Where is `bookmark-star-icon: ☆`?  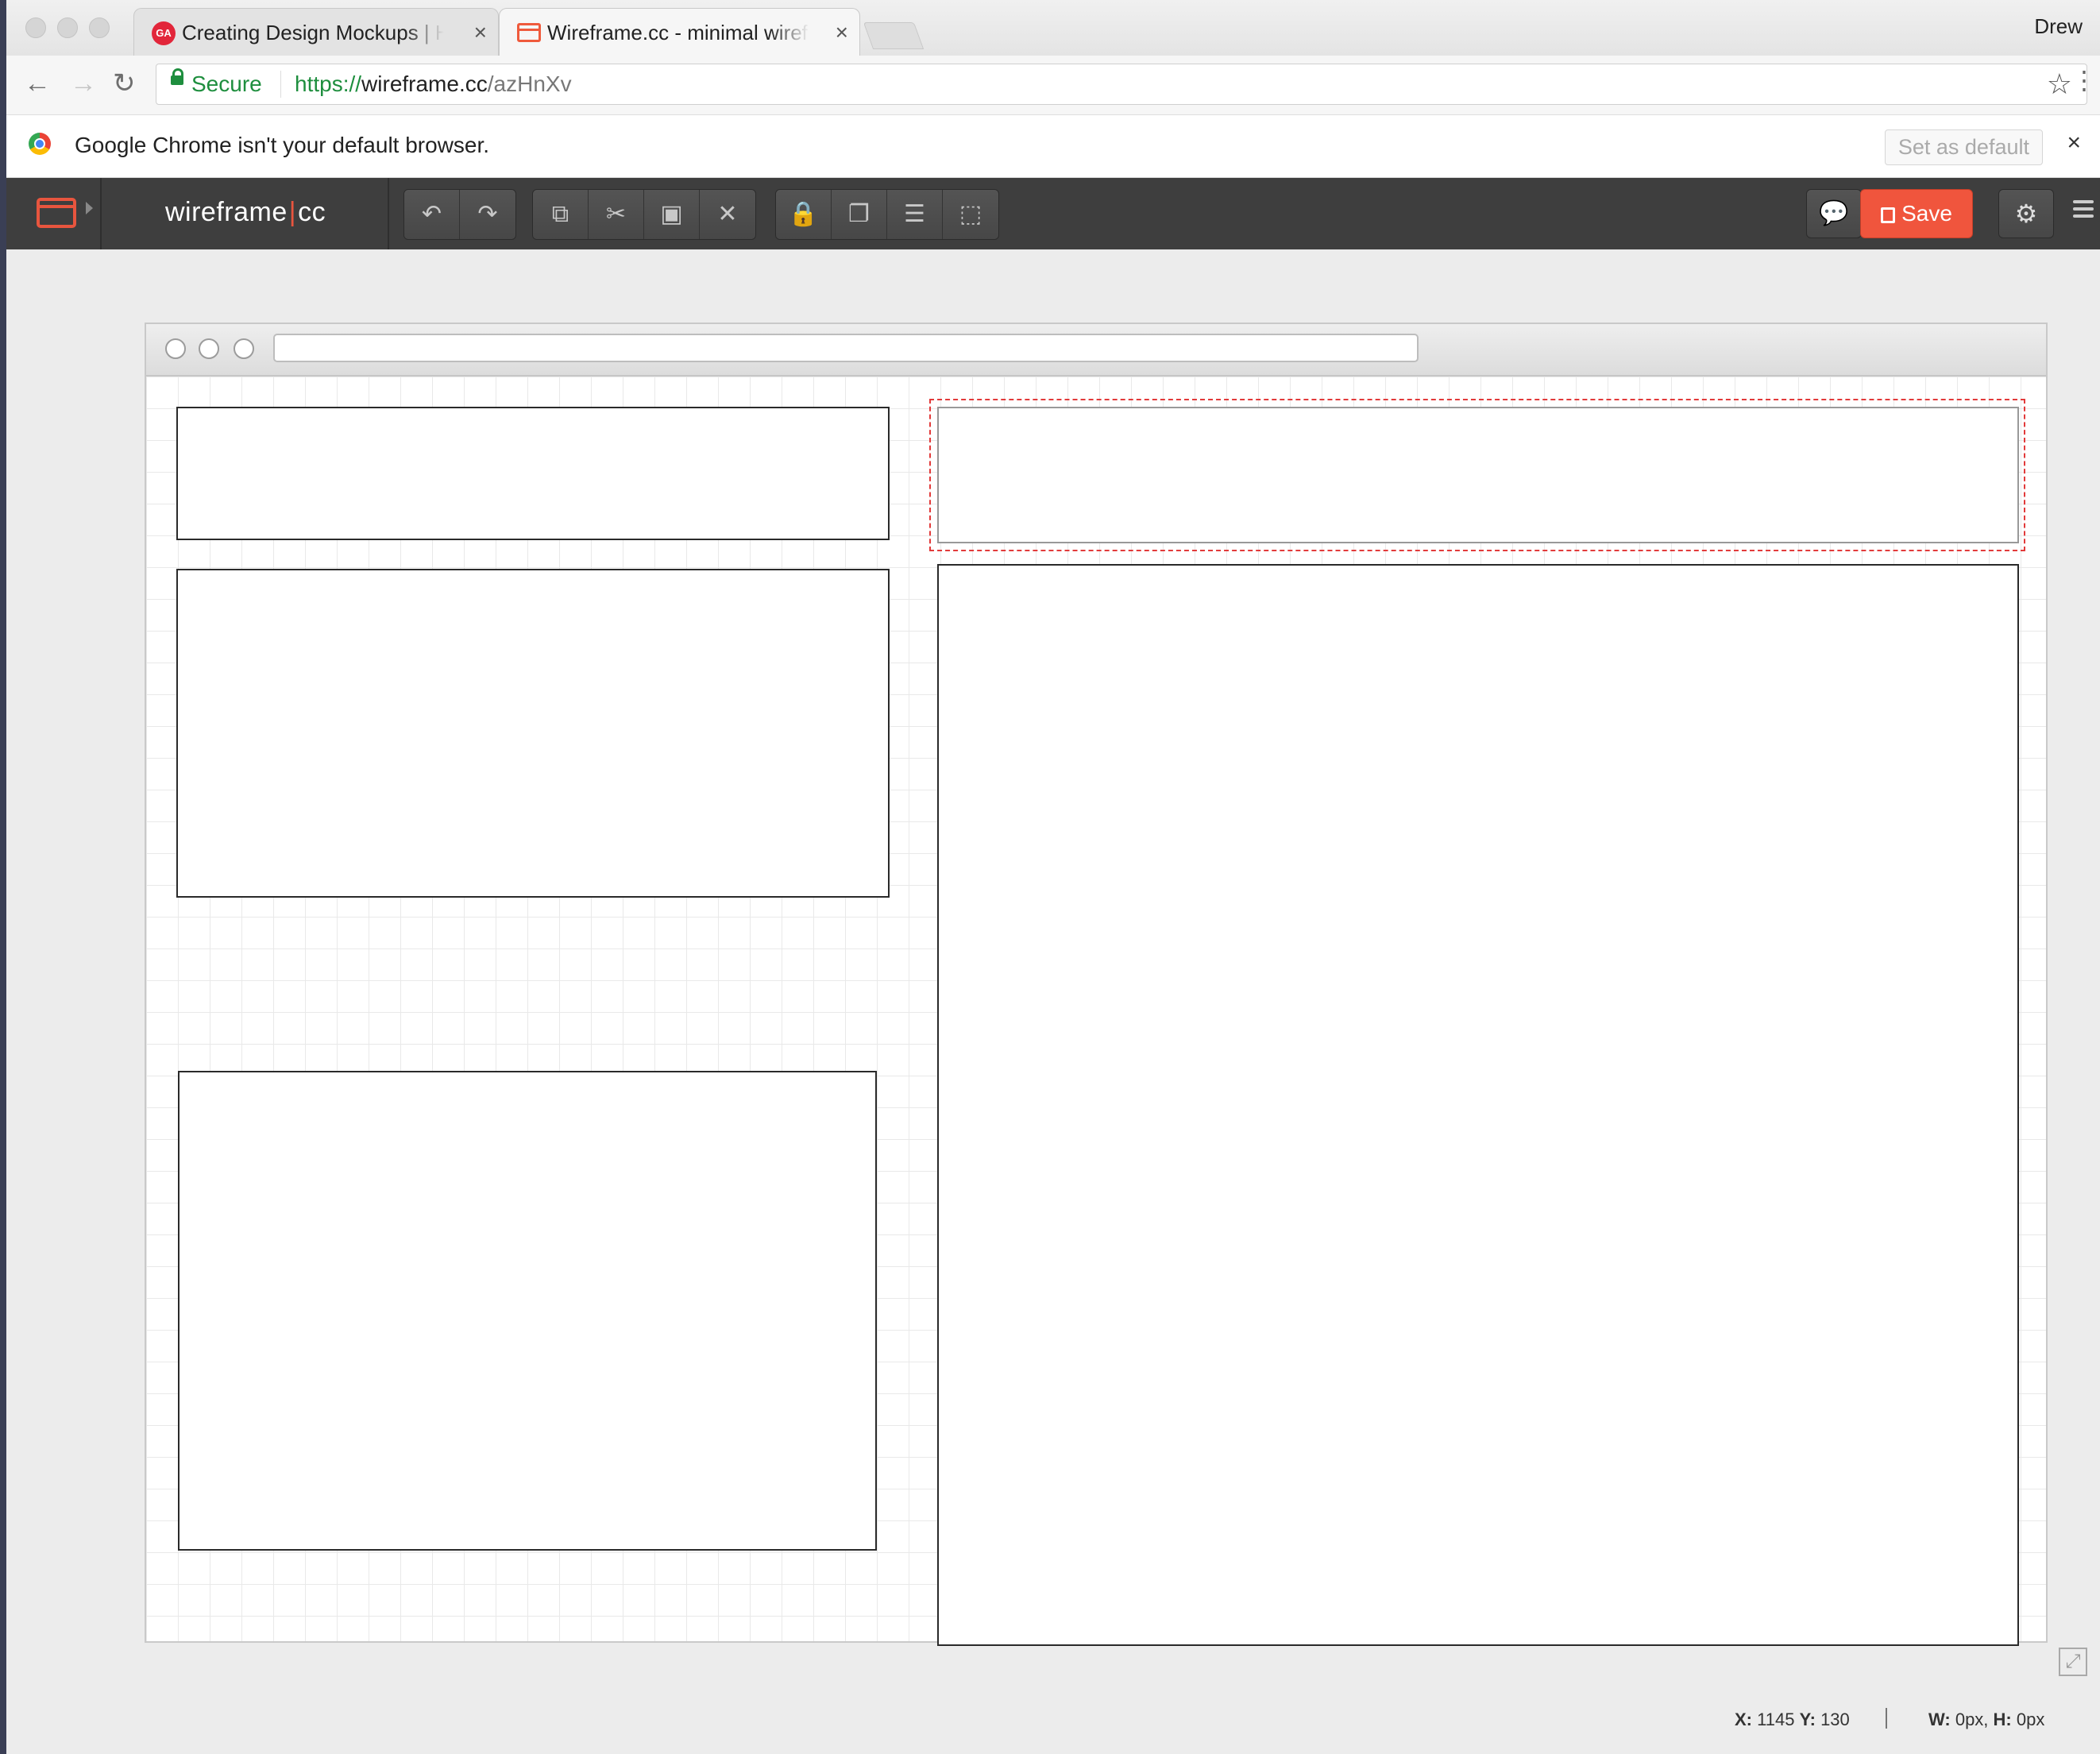 bookmark-star-icon: ☆ is located at coordinates (2059, 85).